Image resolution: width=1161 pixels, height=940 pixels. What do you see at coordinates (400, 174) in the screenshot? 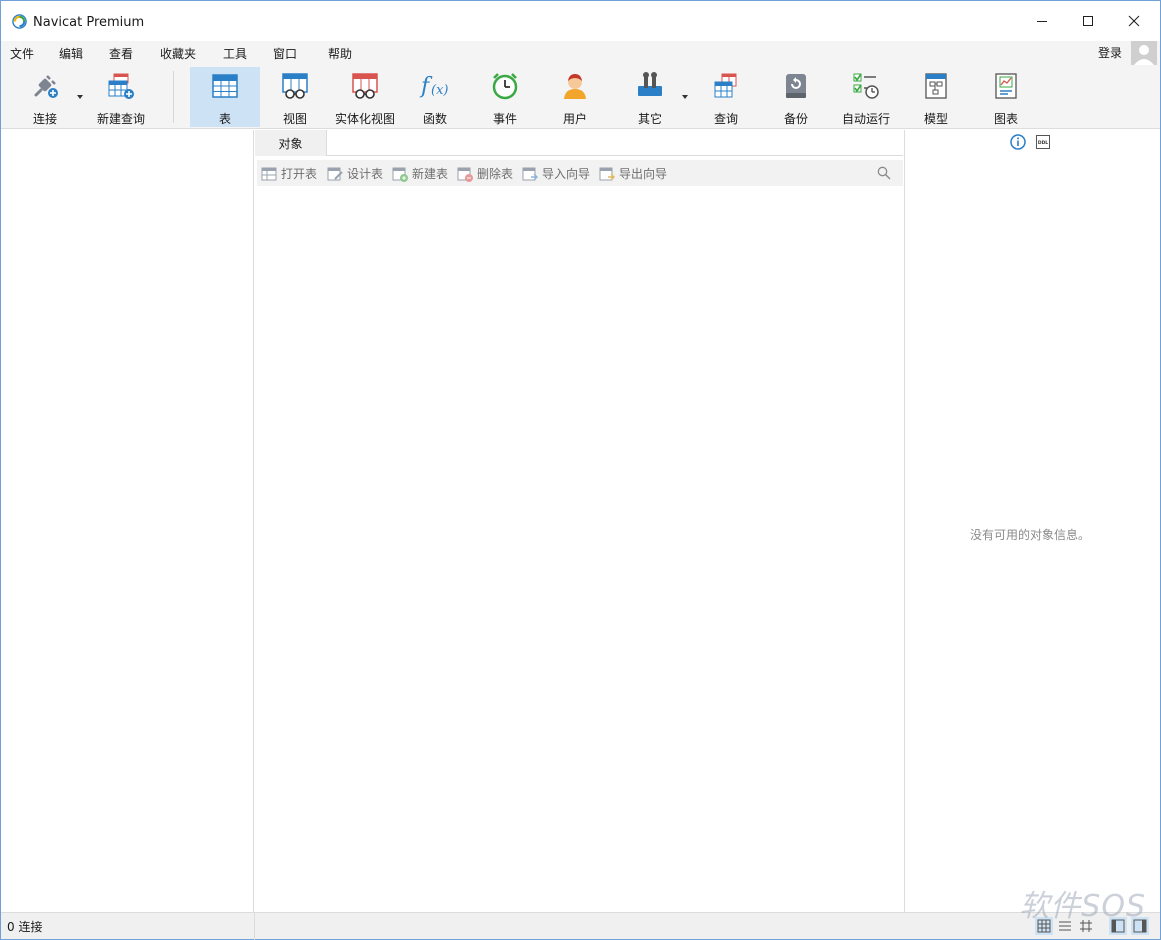
I see `new-table-icon` at bounding box center [400, 174].